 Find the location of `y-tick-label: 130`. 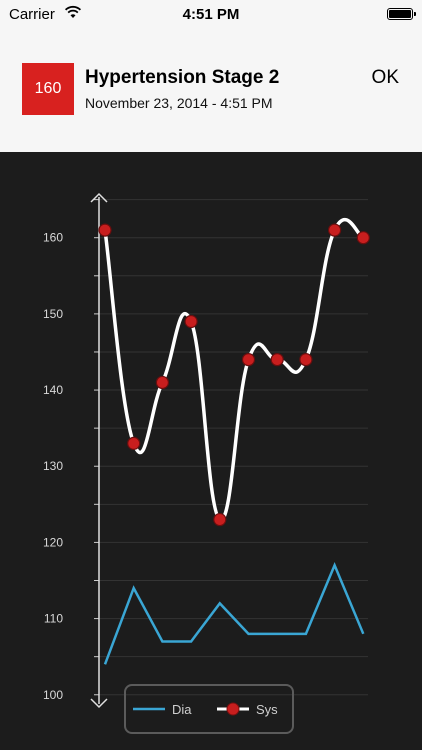

y-tick-label: 130 is located at coordinates (53, 466).